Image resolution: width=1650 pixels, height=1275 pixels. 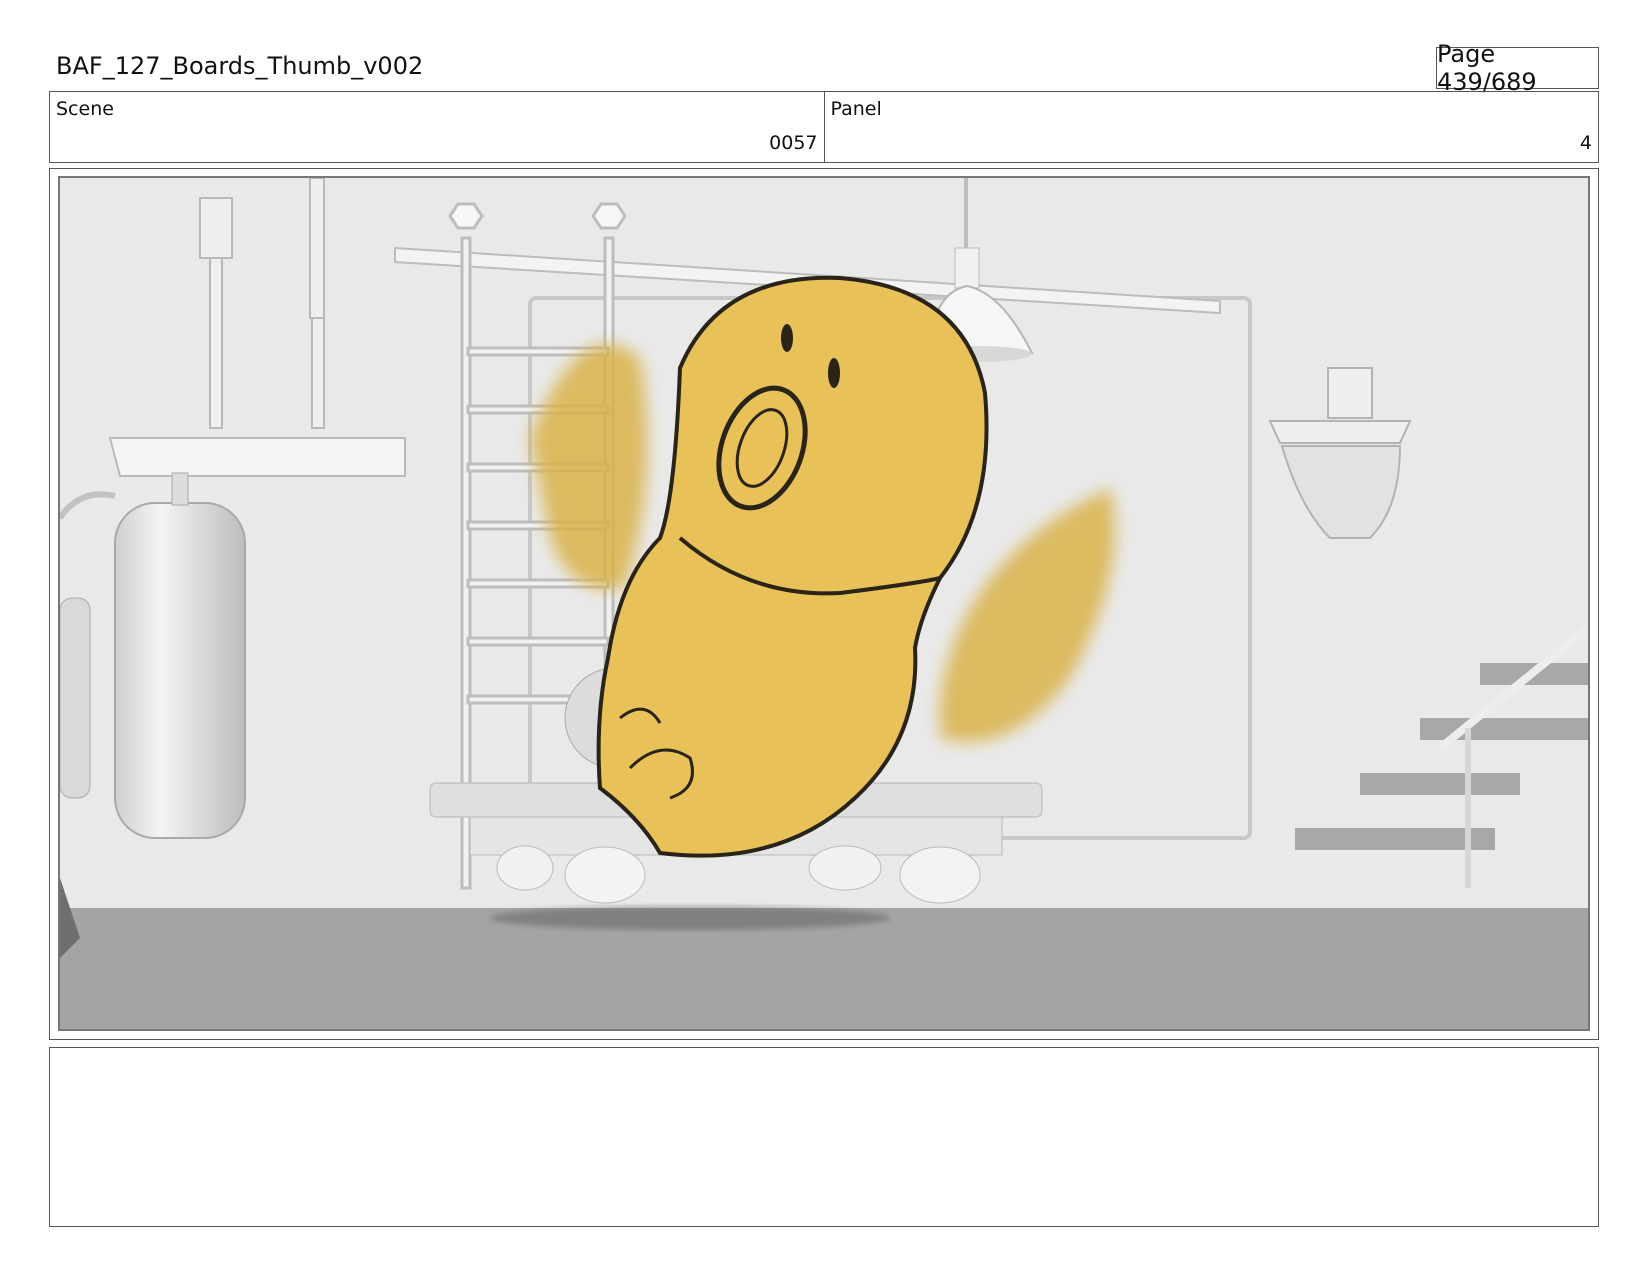 I want to click on document-title: BAF_127_Boards_Thumb_v002, so click(x=240, y=66).